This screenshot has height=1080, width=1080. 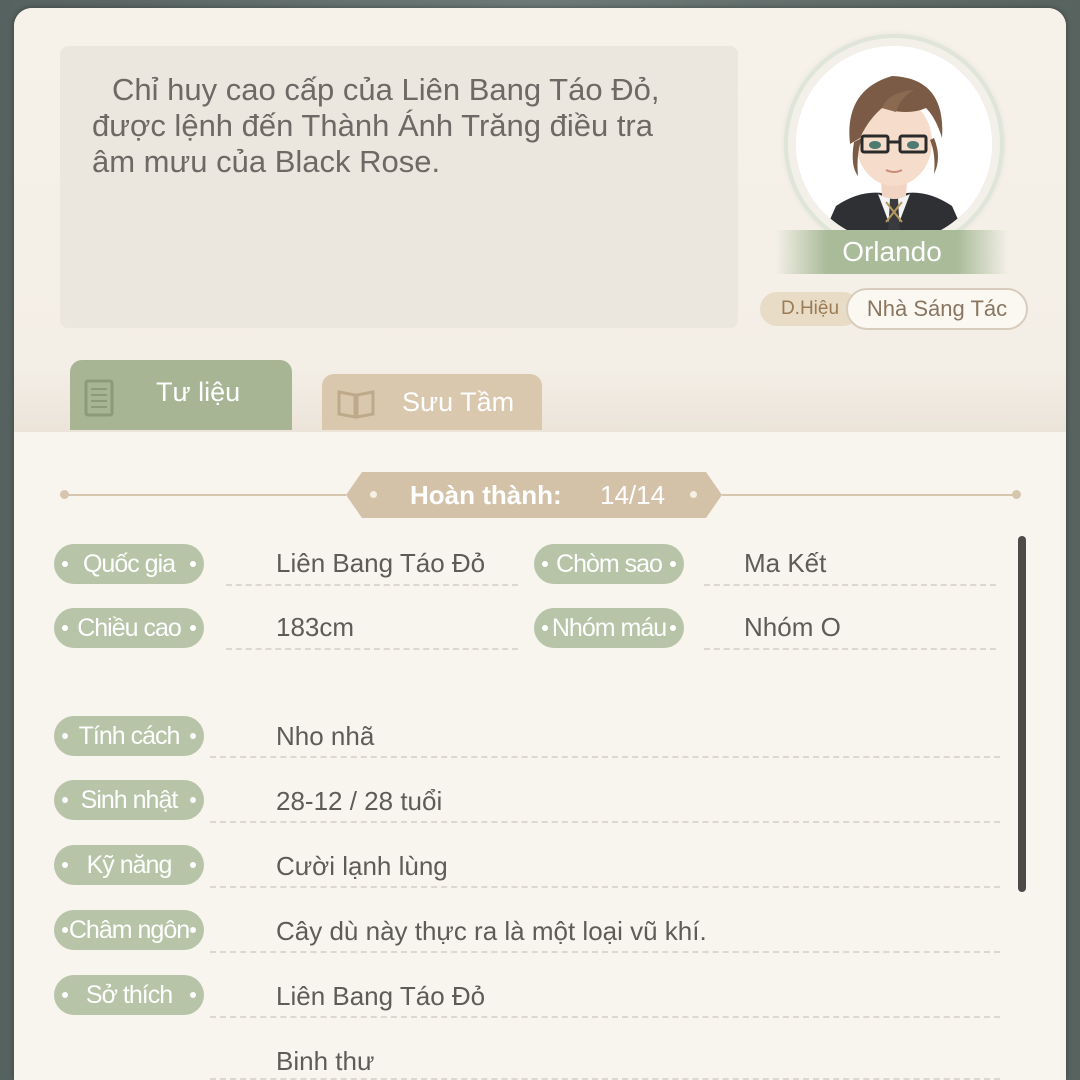 What do you see at coordinates (633, 495) in the screenshot?
I see `completion-value: 14/14` at bounding box center [633, 495].